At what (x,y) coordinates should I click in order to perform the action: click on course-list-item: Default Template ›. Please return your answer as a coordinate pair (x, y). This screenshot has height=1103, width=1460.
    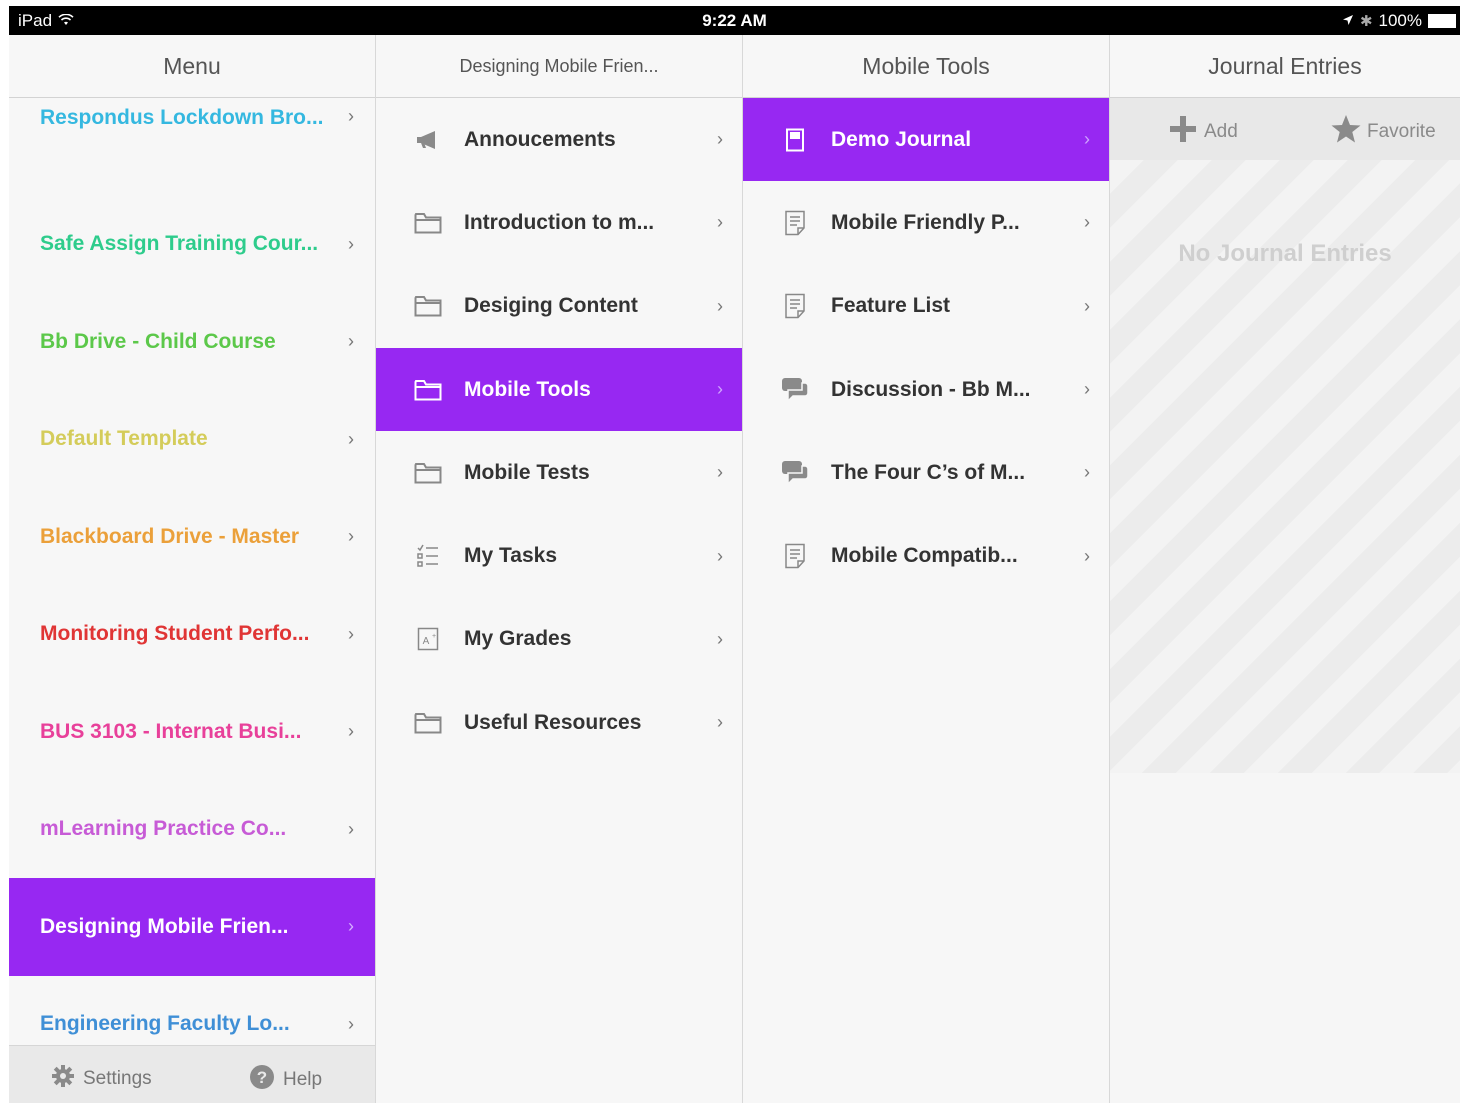
    Looking at the image, I should click on (192, 440).